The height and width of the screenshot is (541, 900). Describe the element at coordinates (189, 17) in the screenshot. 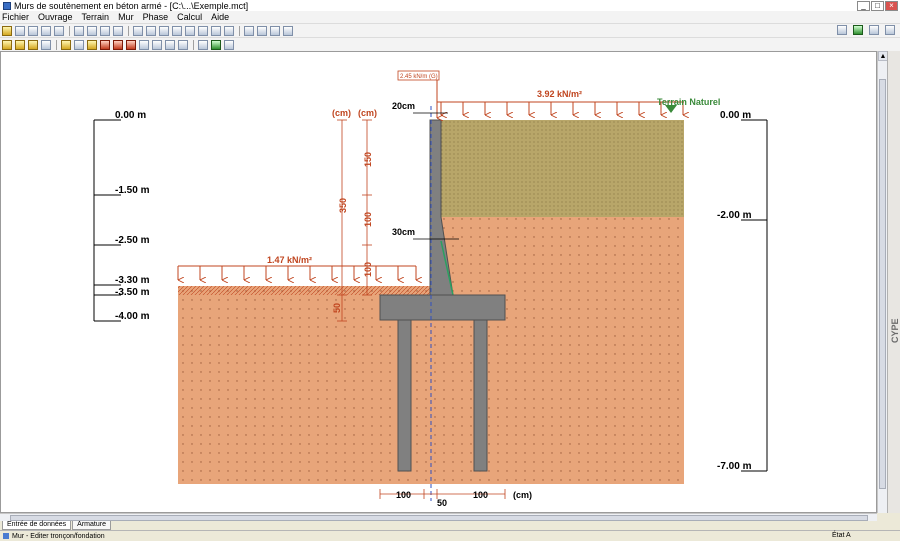

I see `menu-calcul: Calcul` at that location.